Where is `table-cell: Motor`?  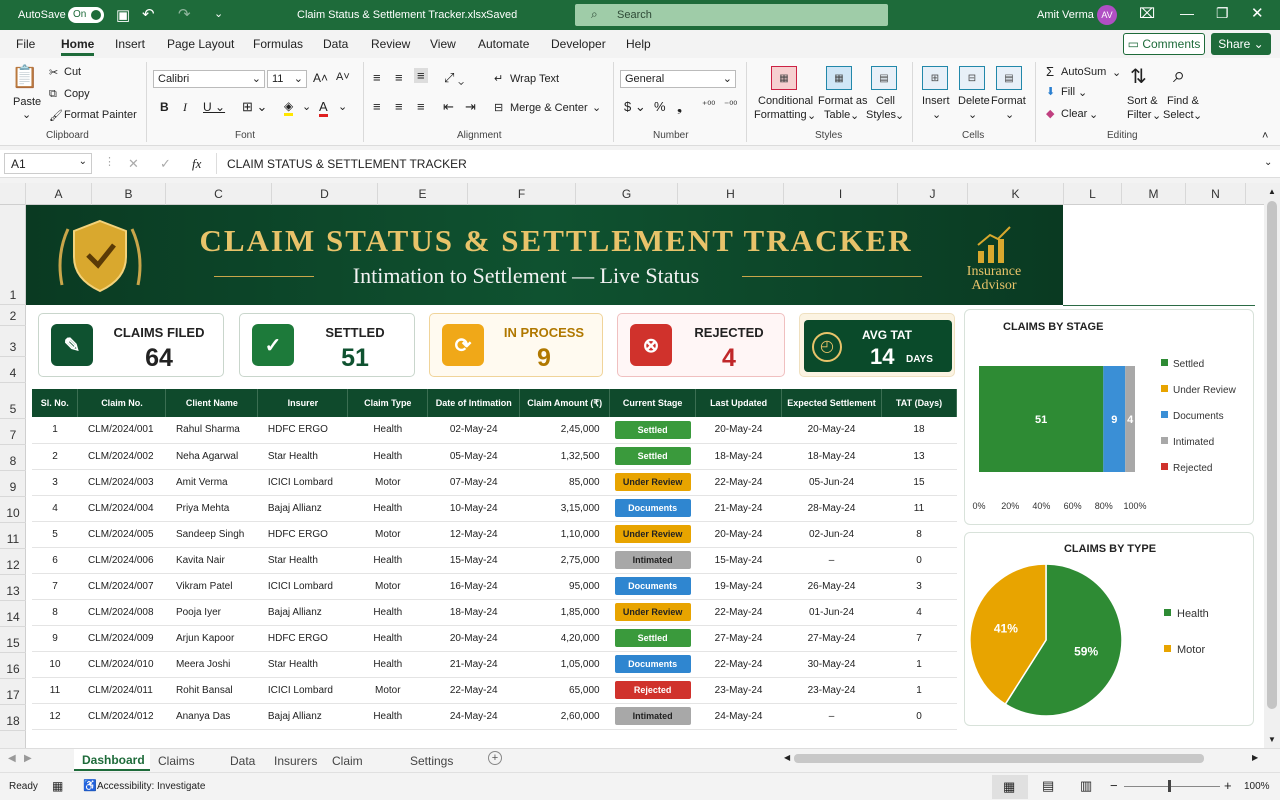 table-cell: Motor is located at coordinates (387, 482).